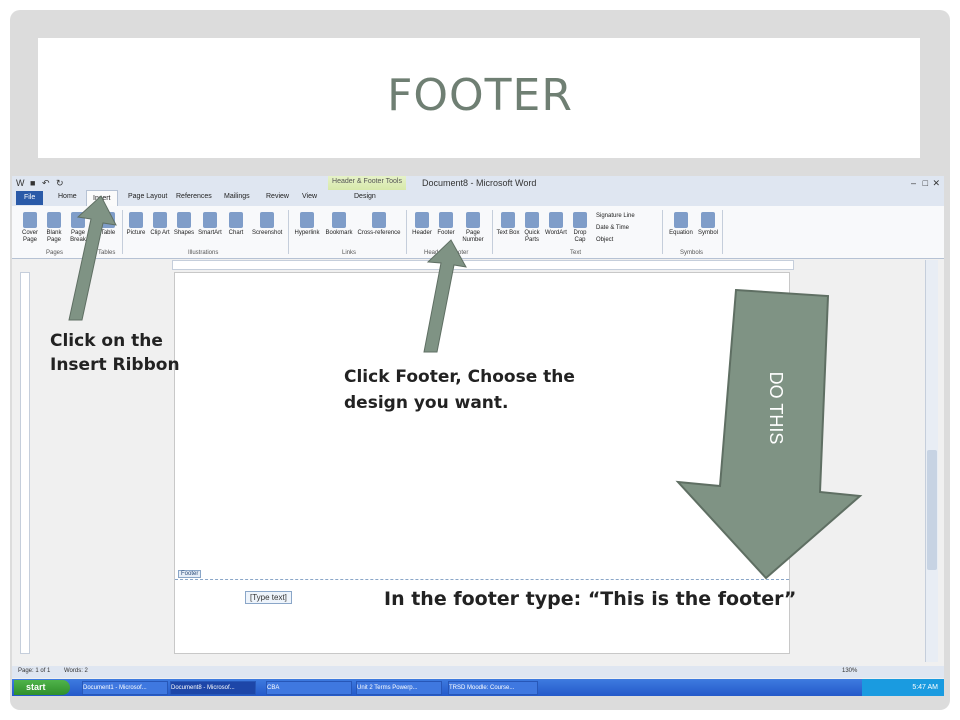  What do you see at coordinates (590, 599) in the screenshot?
I see `type-callout: In the footer type: “This is the footer”` at bounding box center [590, 599].